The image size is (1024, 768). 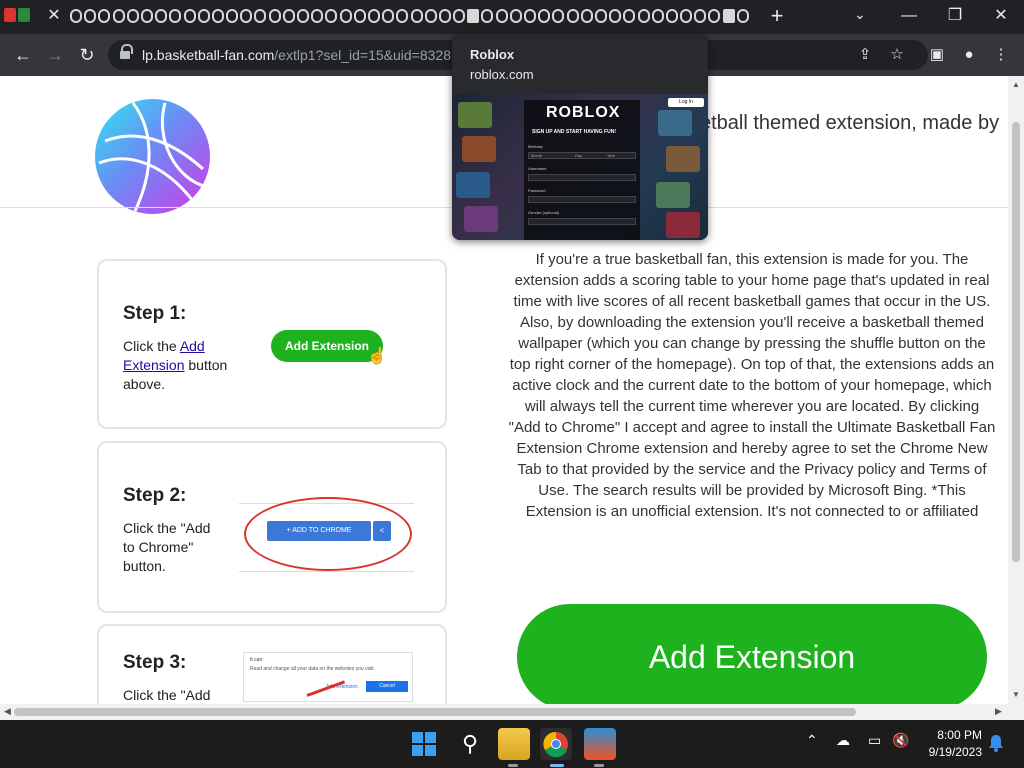 I want to click on vertical-scroll-thumb, so click(x=1016, y=342).